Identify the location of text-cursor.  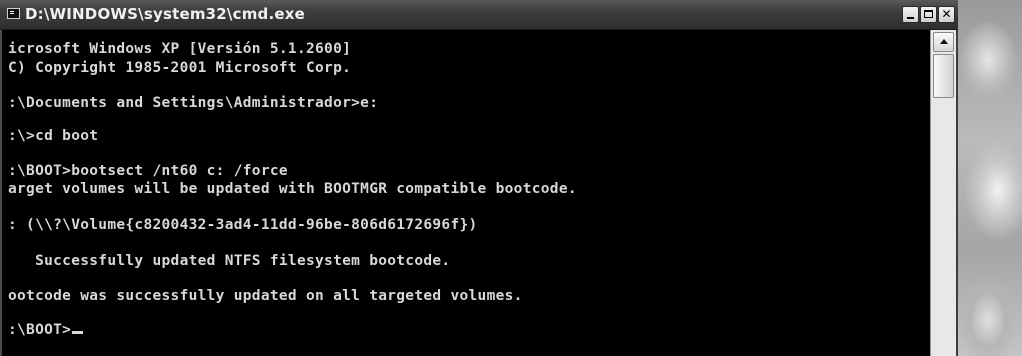
(78, 332).